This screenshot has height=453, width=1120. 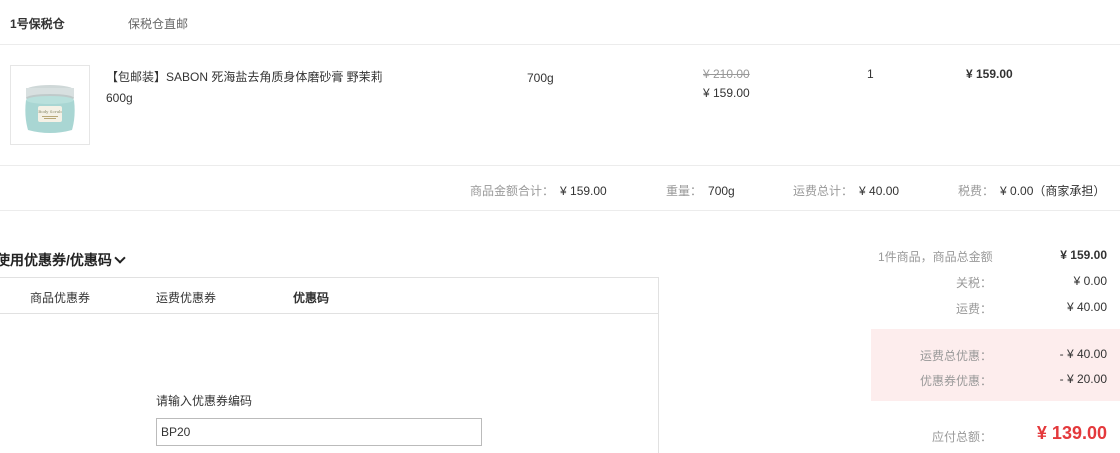 I want to click on quantity: 1, so click(x=870, y=74).